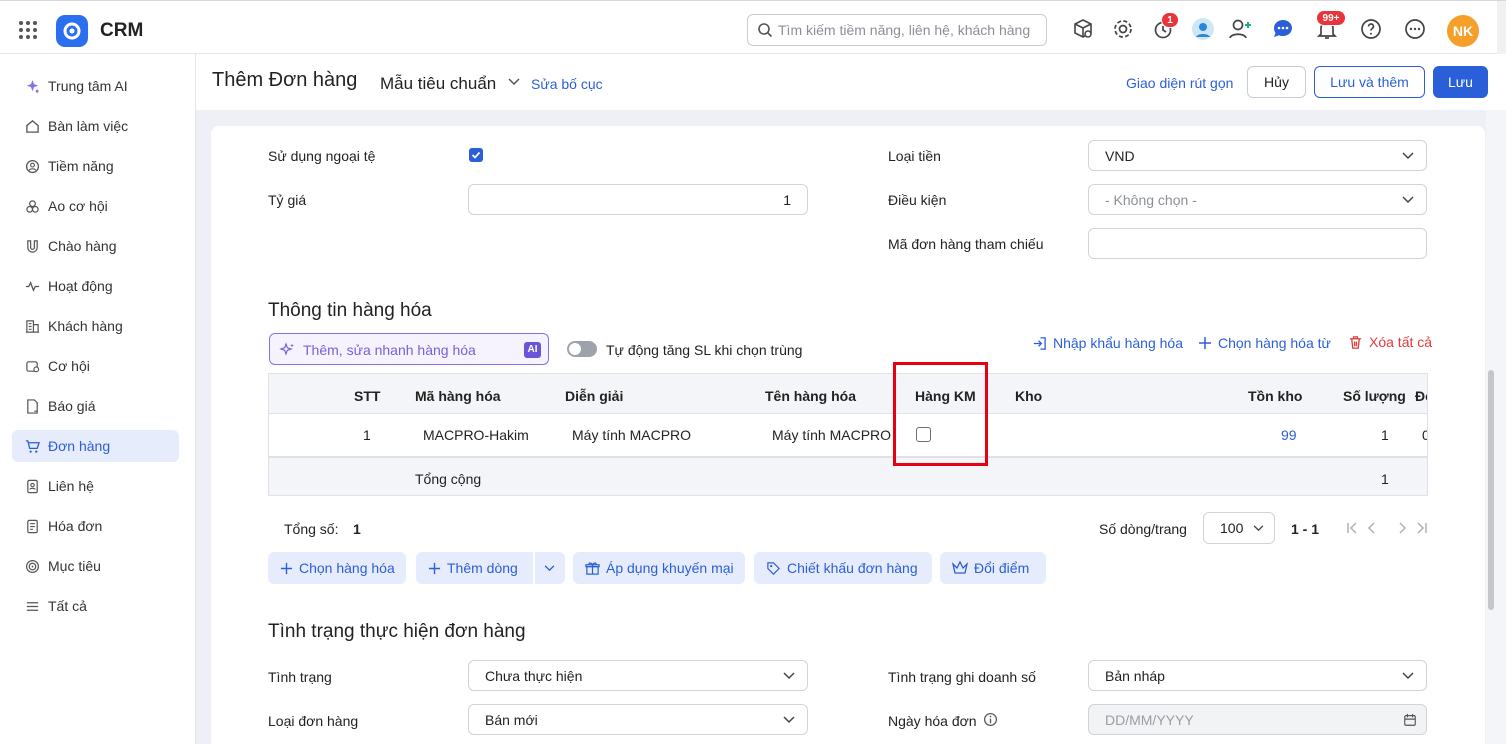 The width and height of the screenshot is (1506, 744). Describe the element at coordinates (773, 568) in the screenshot. I see `tag-icon` at that location.